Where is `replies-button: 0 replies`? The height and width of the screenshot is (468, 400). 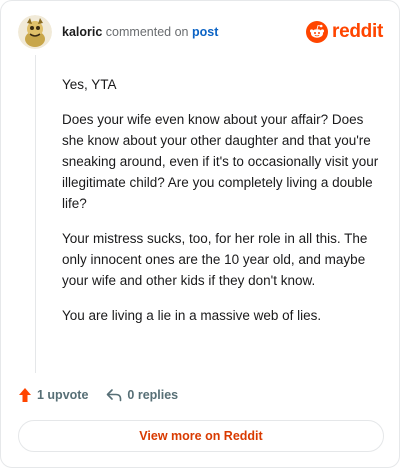 replies-button: 0 replies is located at coordinates (142, 395).